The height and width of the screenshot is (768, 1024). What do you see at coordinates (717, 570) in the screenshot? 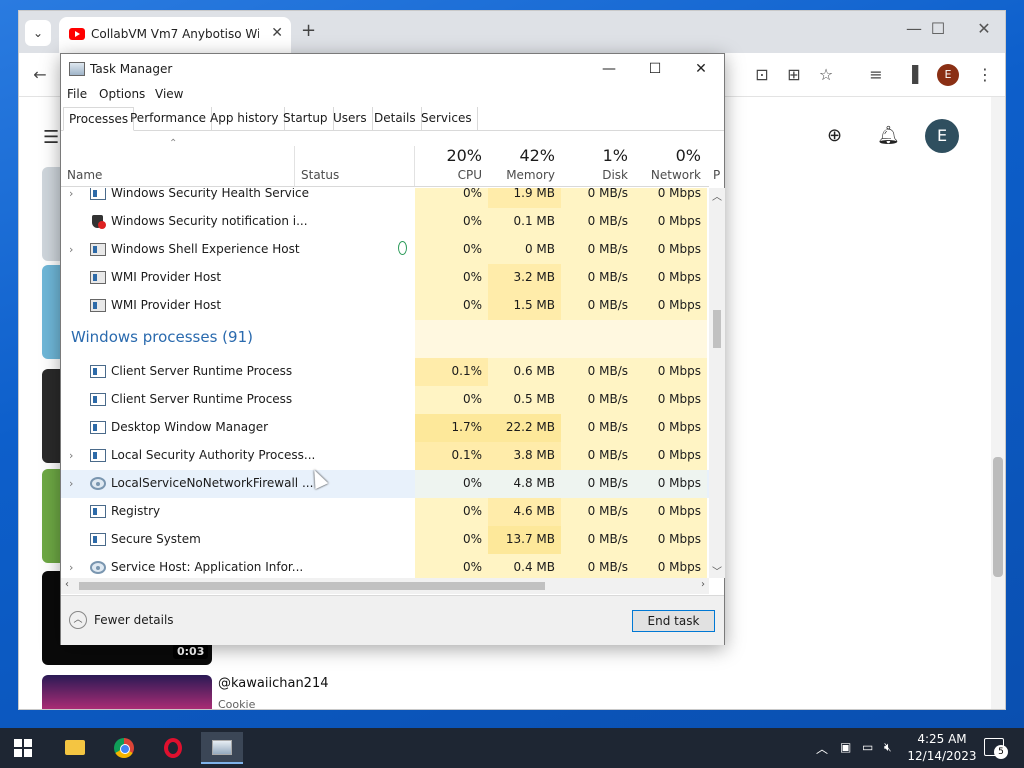
I see `scroll-down-arrow-icon: ﹀` at bounding box center [717, 570].